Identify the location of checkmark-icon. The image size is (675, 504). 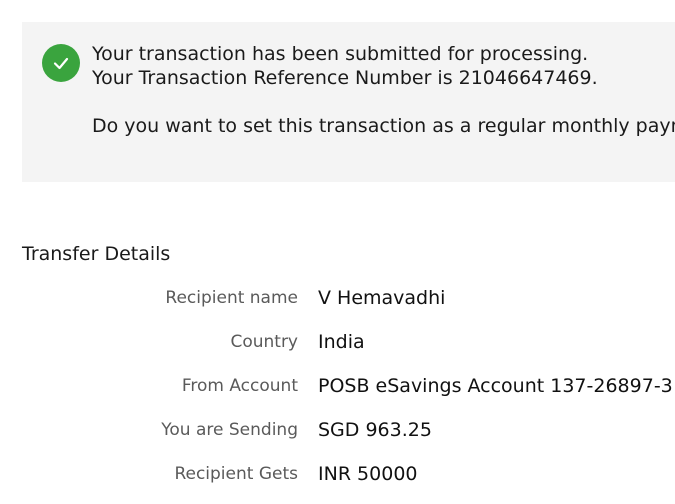
(61, 63).